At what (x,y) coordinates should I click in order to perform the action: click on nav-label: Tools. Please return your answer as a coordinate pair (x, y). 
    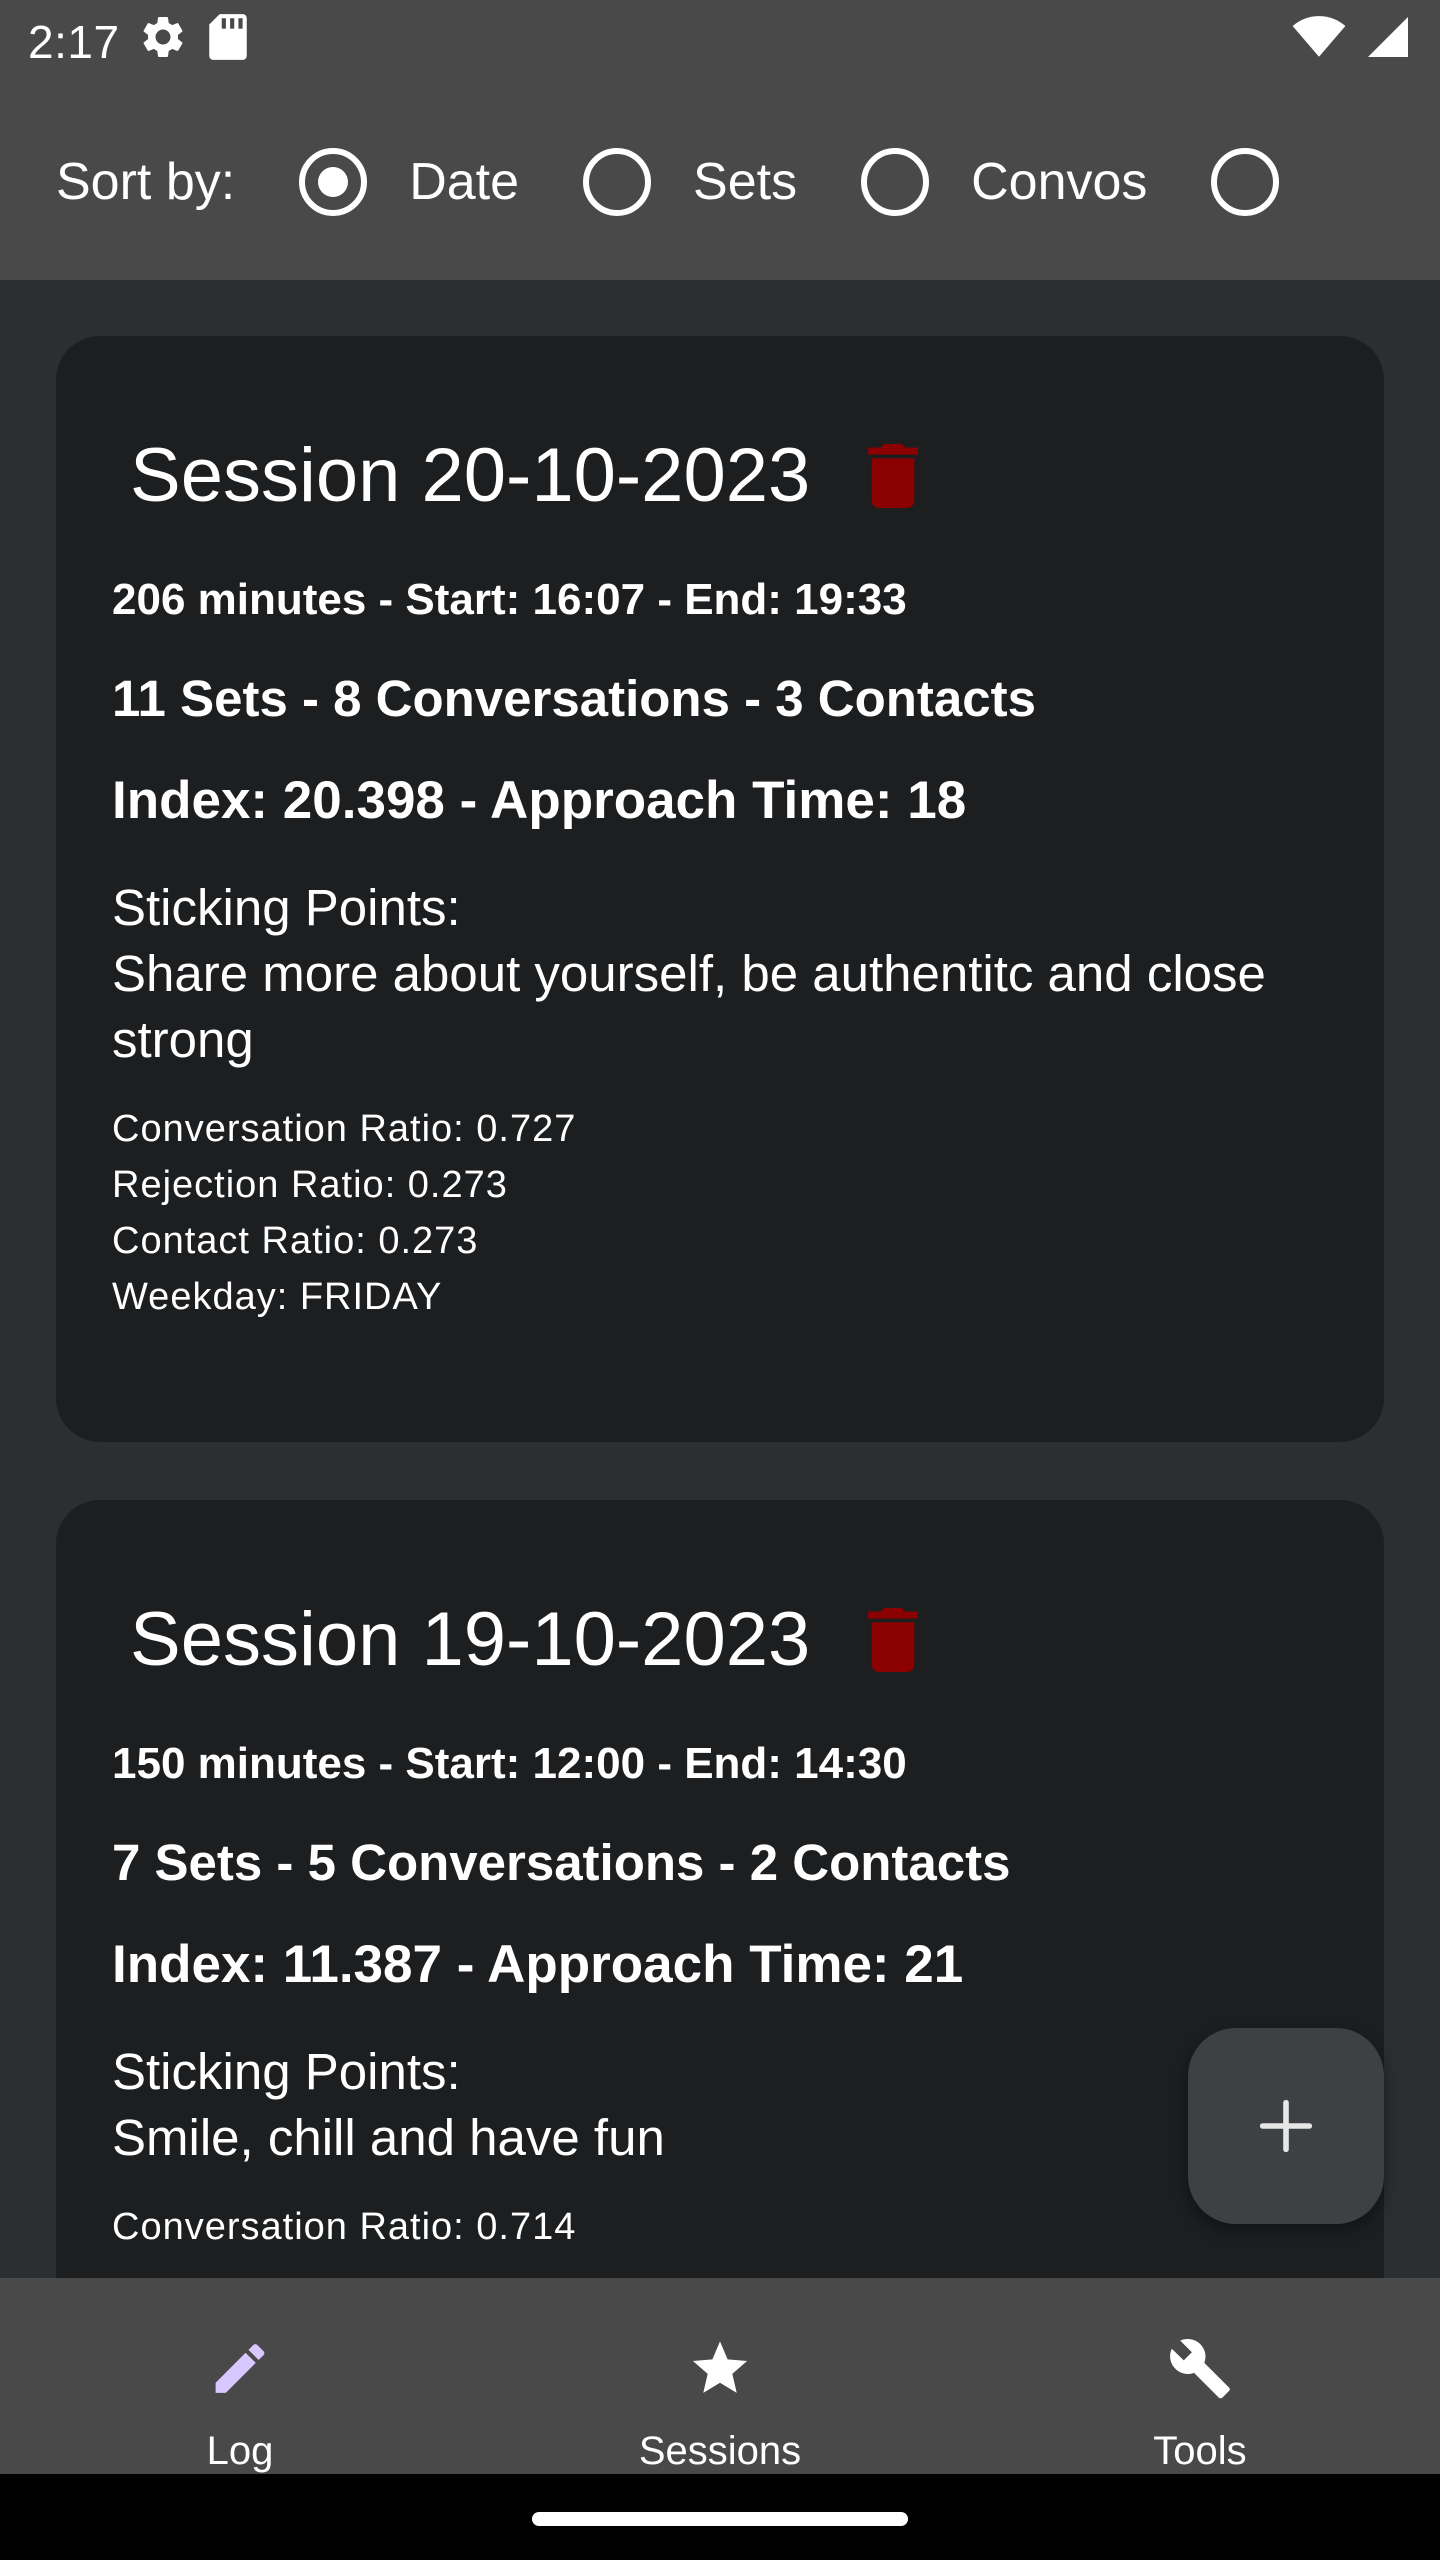
    Looking at the image, I should click on (1200, 2451).